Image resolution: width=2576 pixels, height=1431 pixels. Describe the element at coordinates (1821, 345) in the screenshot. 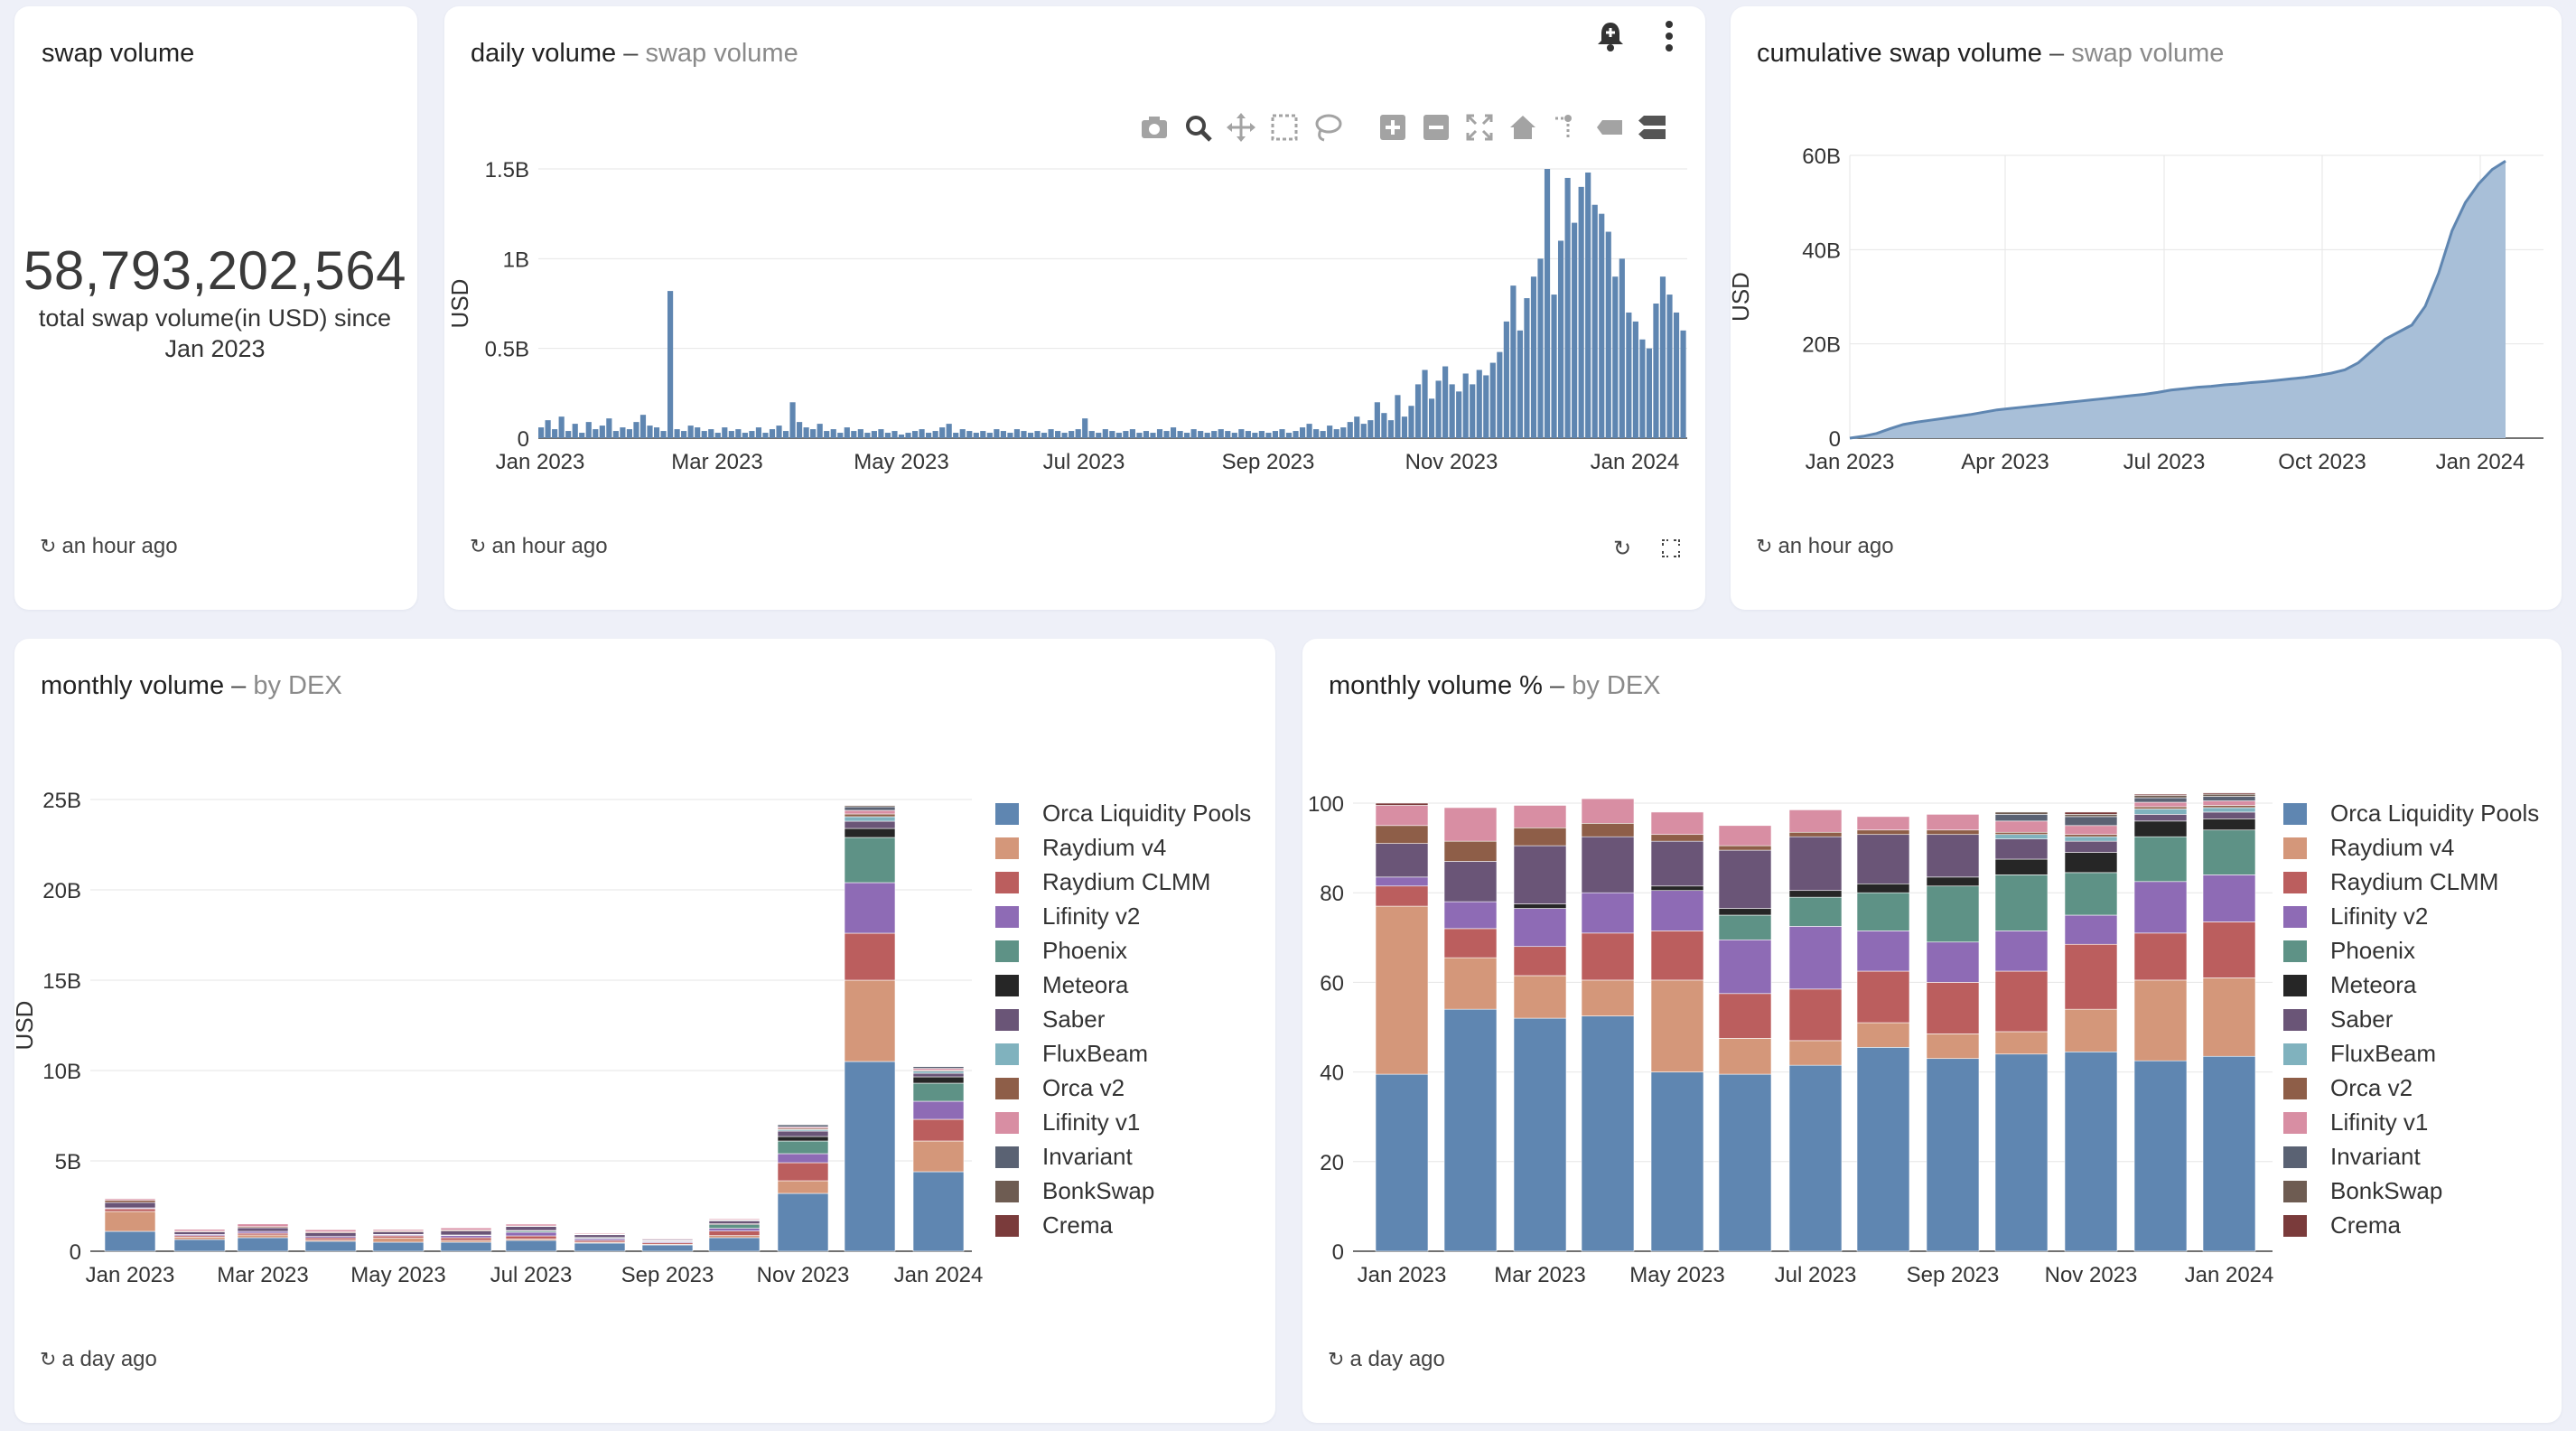

I see `y-tick-label: 20B` at that location.